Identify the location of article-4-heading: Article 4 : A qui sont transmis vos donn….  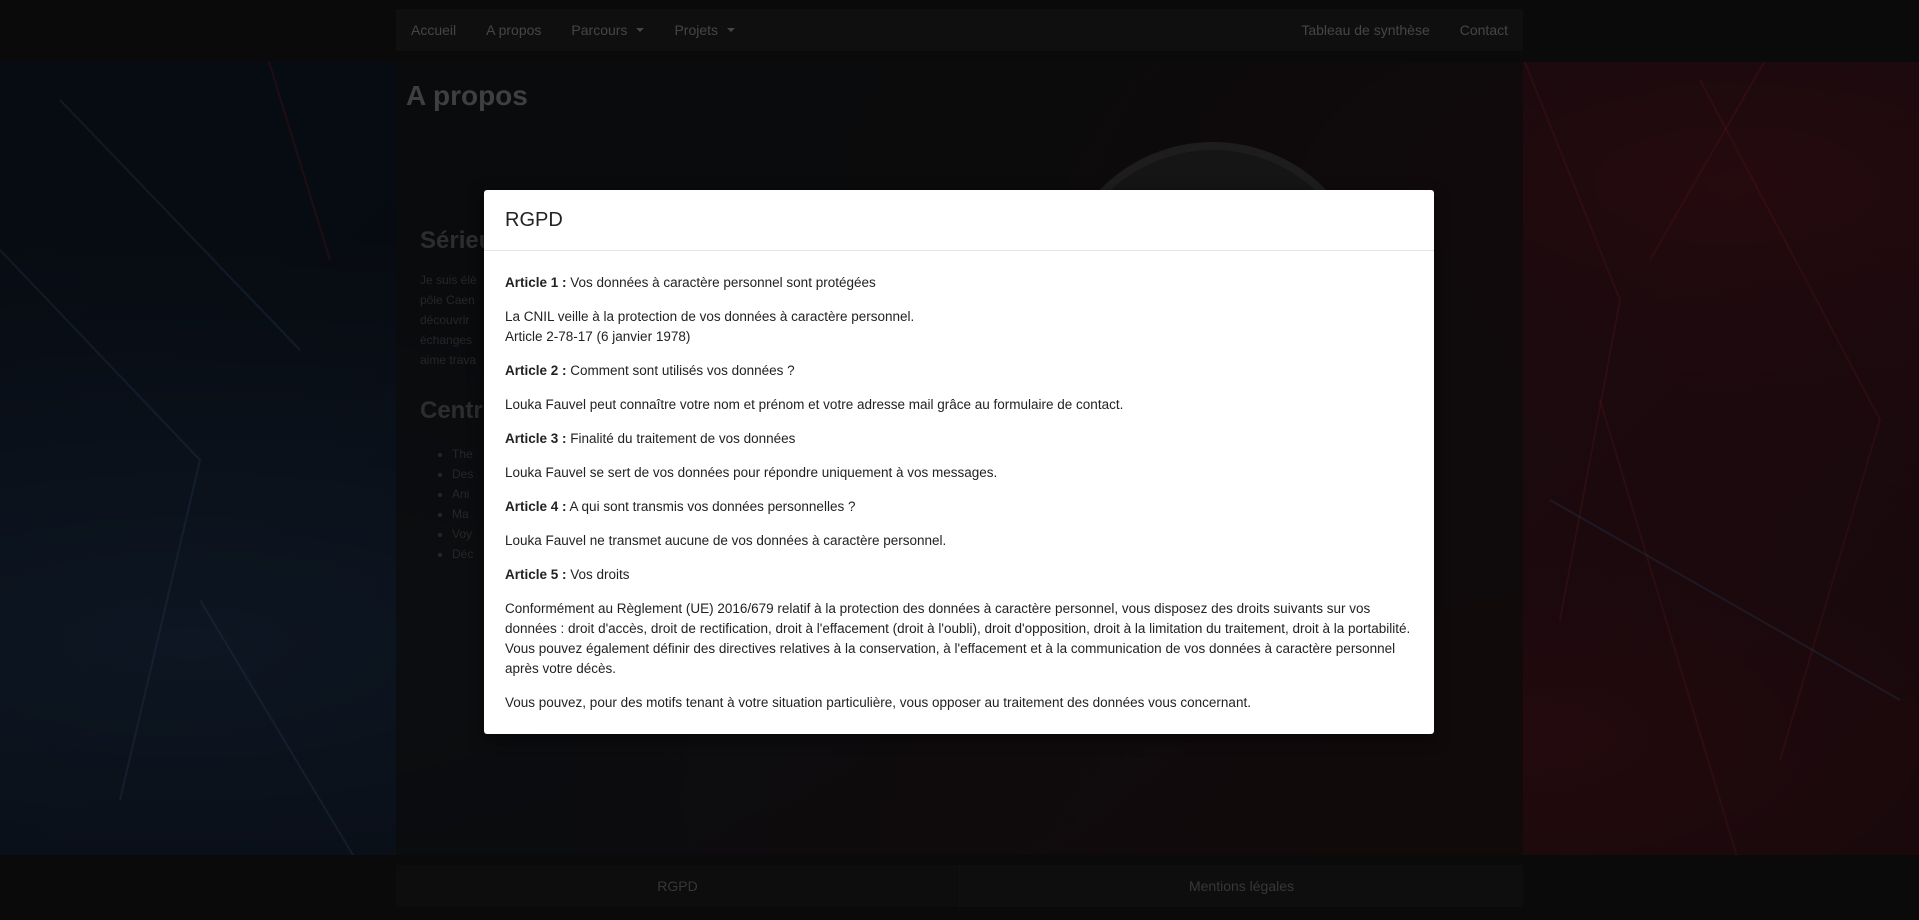
(959, 507).